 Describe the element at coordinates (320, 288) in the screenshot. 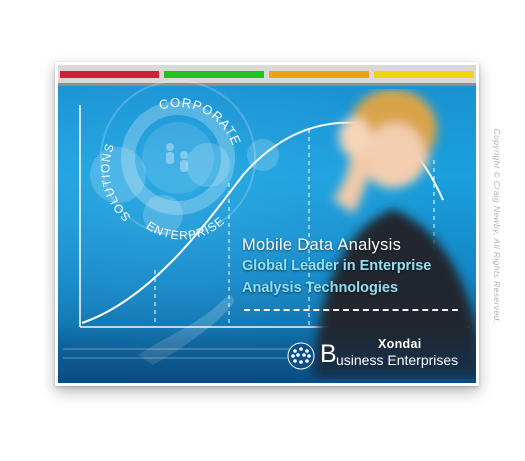

I see `tagline-line-2: Analysis Technologies` at that location.